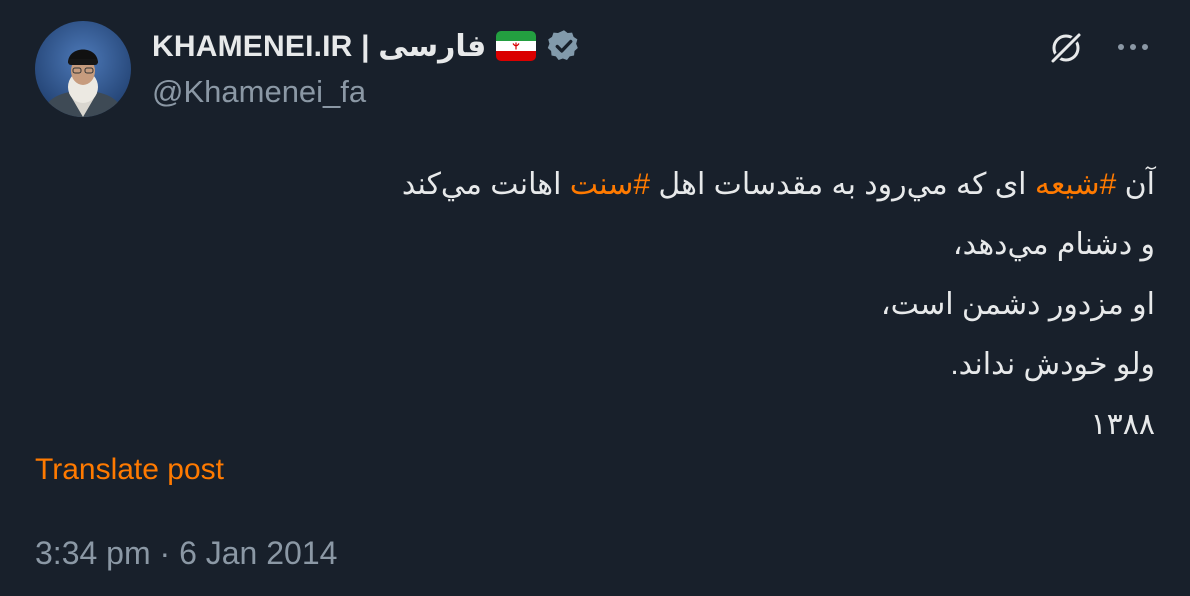  I want to click on verified-badge-icon, so click(564, 46).